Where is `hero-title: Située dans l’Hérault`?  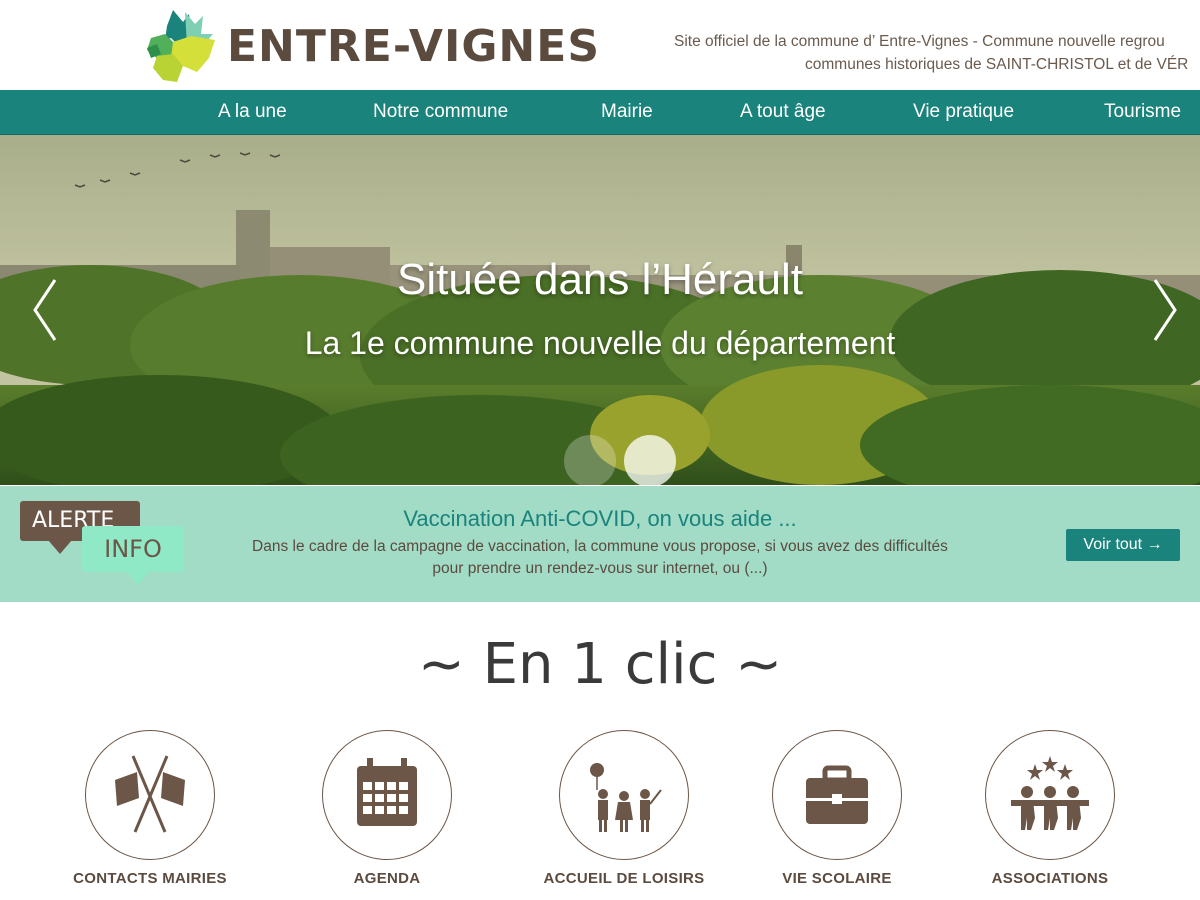 hero-title: Située dans l’Hérault is located at coordinates (599, 279).